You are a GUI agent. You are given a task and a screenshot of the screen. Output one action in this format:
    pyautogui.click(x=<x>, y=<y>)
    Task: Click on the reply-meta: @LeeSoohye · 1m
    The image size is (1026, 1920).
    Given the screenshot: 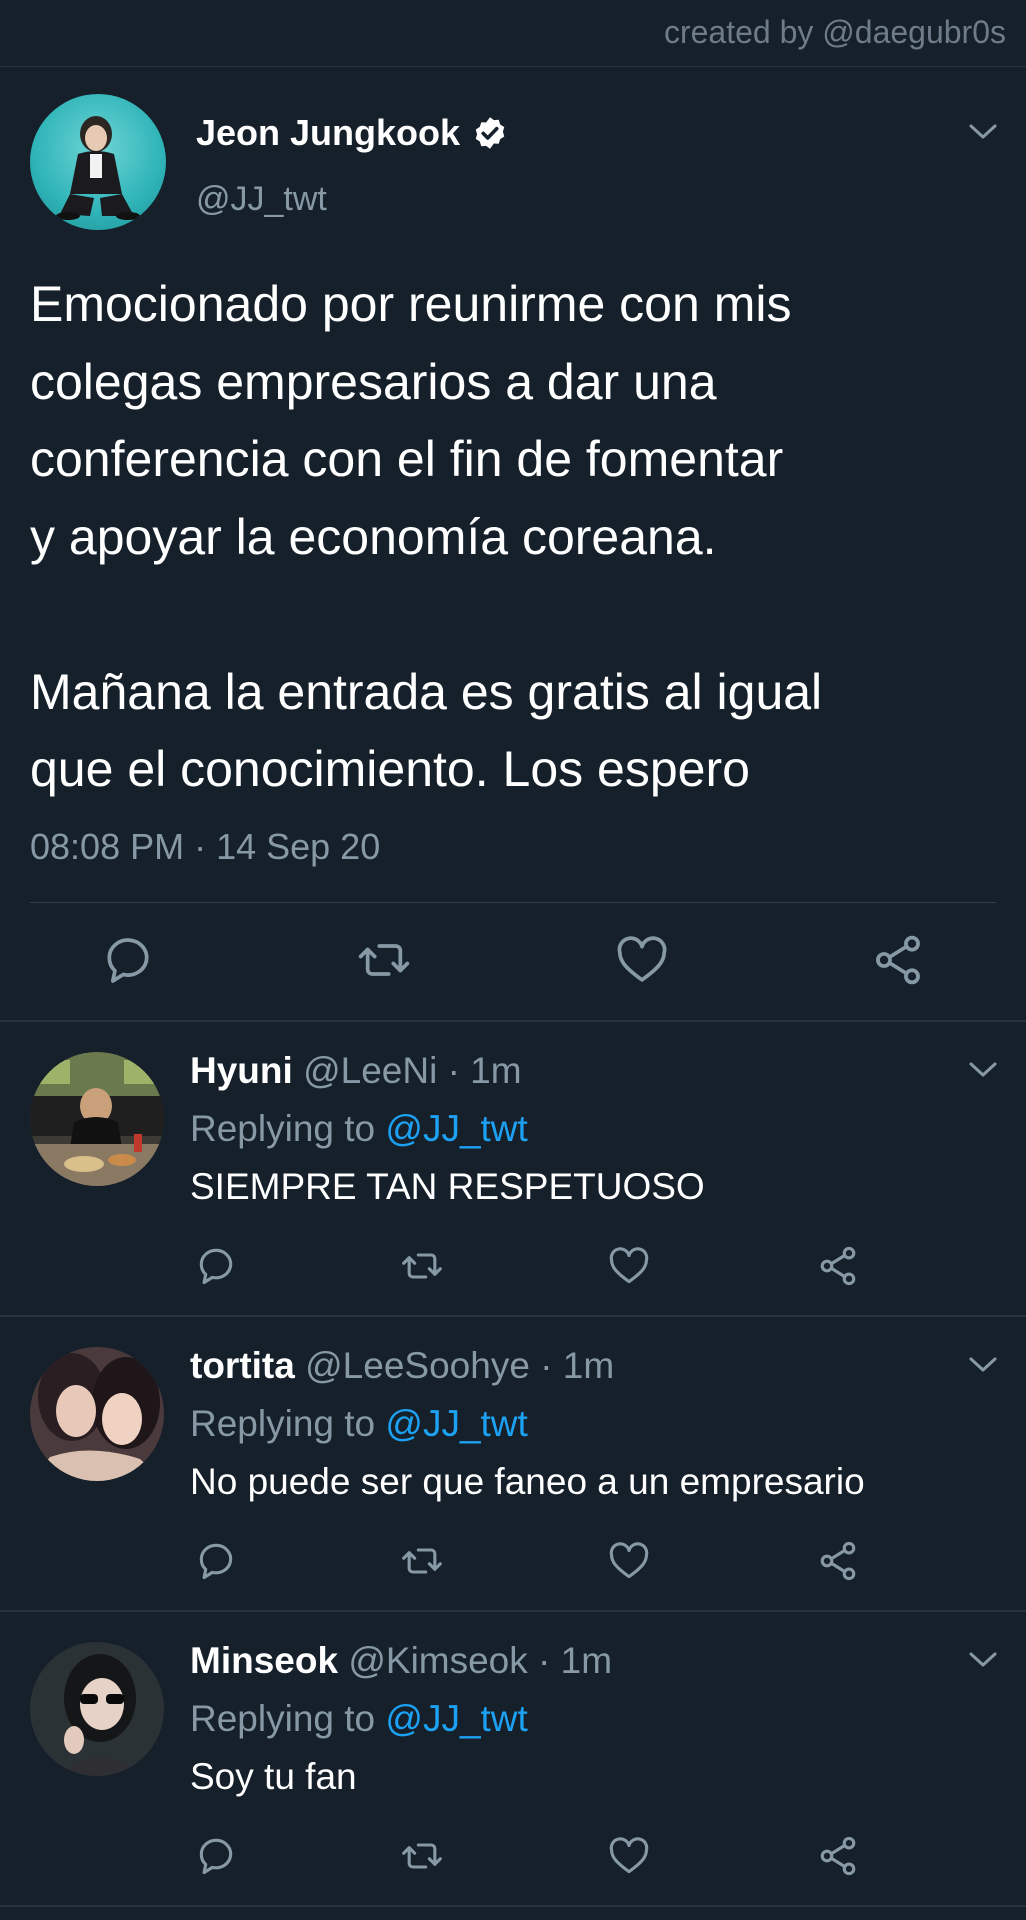 What is the action you would take?
    pyautogui.click(x=460, y=1365)
    